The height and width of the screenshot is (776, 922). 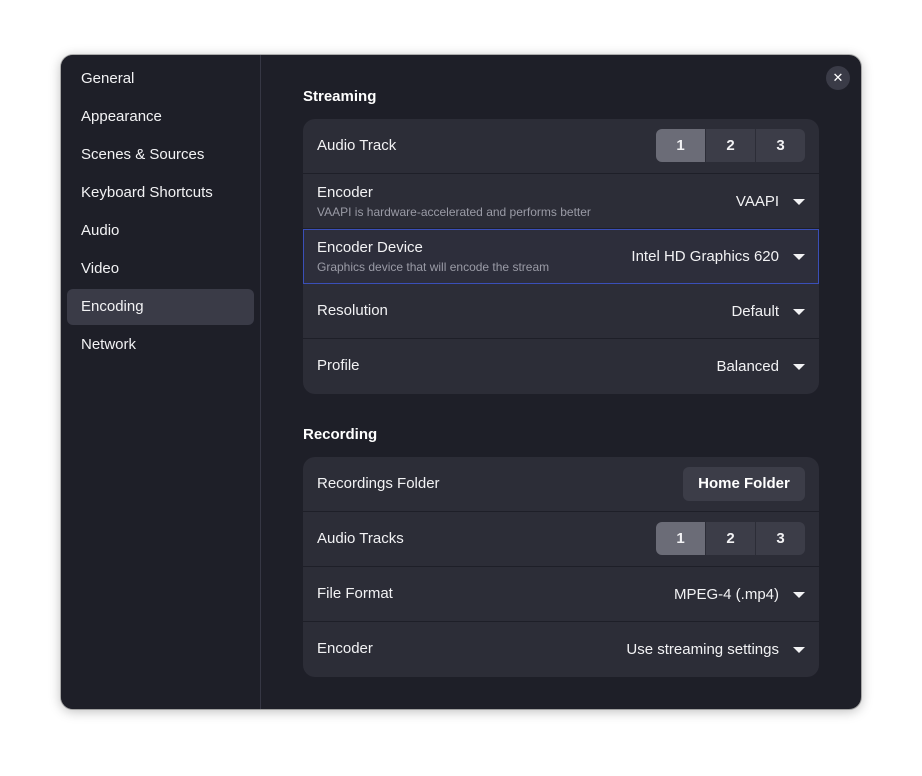 What do you see at coordinates (345, 192) in the screenshot?
I see `encoder-label: Encoder` at bounding box center [345, 192].